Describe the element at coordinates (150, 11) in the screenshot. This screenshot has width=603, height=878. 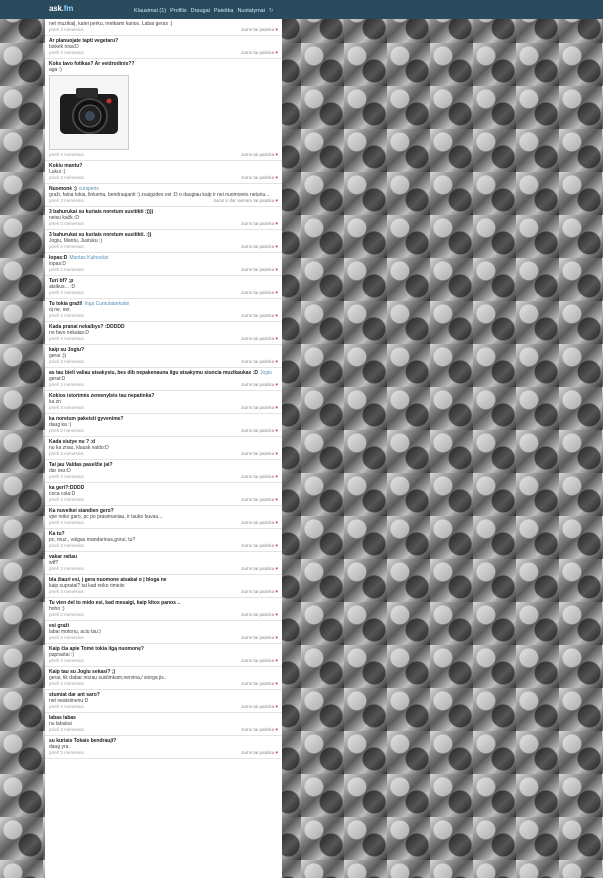
I see `nav-questions: Klausimai (1)` at that location.